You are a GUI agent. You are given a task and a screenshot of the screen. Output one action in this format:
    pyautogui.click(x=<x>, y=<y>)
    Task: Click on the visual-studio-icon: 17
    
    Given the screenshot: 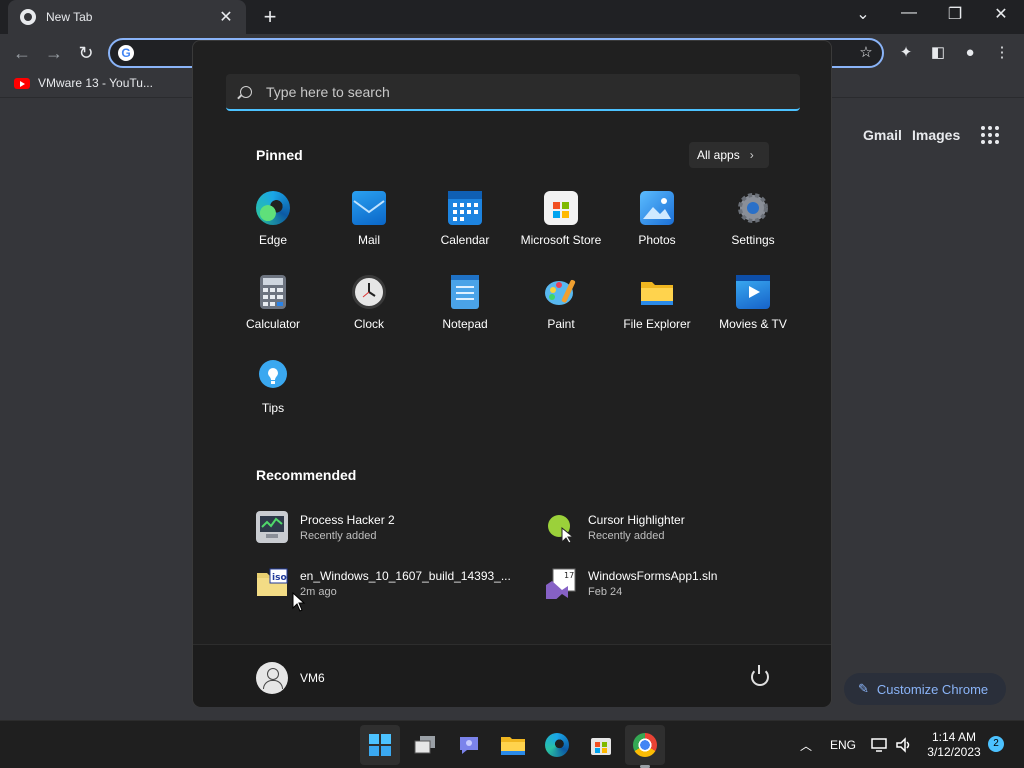 What is the action you would take?
    pyautogui.click(x=560, y=585)
    